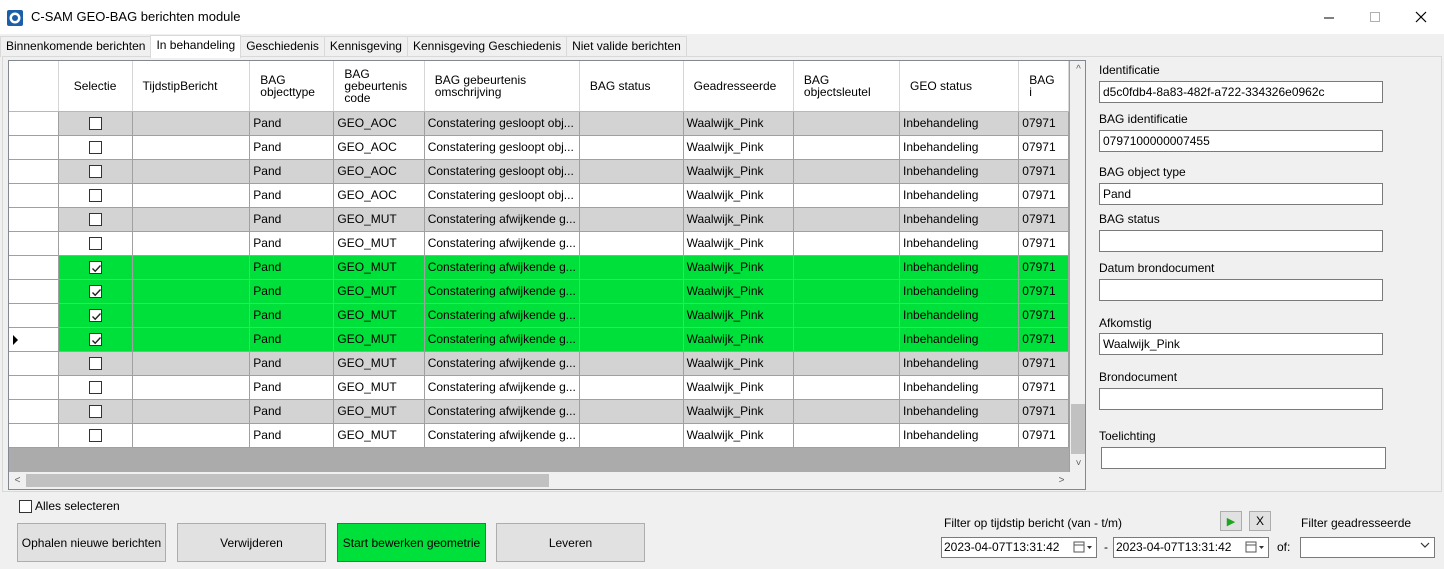  Describe the element at coordinates (1241, 344) in the screenshot. I see `afkomstig-field: Waalwijk_Pink` at that location.